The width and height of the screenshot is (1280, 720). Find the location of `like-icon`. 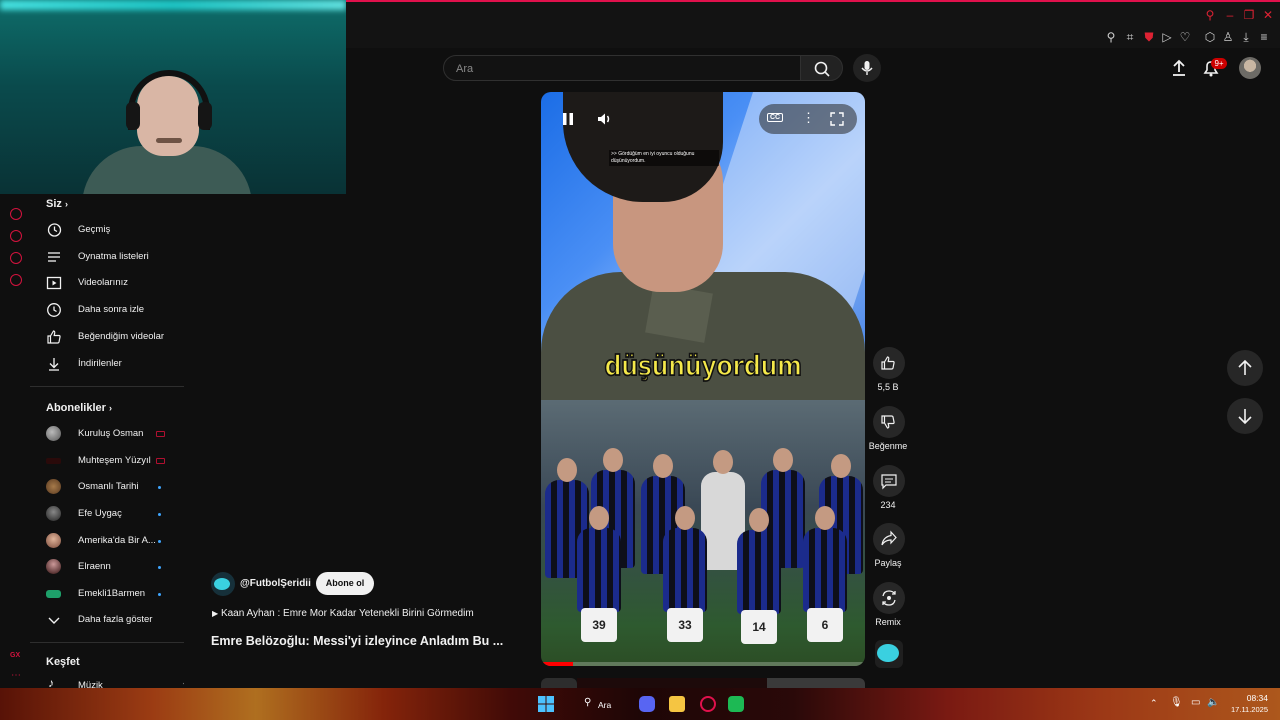

like-icon is located at coordinates (888, 363).